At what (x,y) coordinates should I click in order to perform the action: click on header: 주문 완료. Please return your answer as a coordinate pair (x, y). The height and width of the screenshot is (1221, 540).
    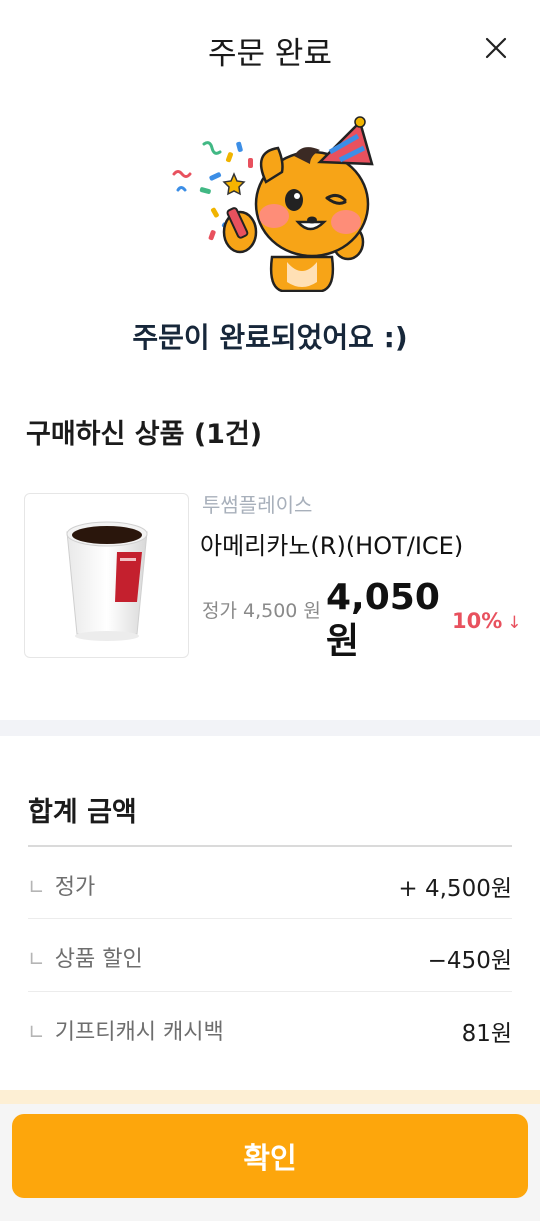
    Looking at the image, I should click on (270, 48).